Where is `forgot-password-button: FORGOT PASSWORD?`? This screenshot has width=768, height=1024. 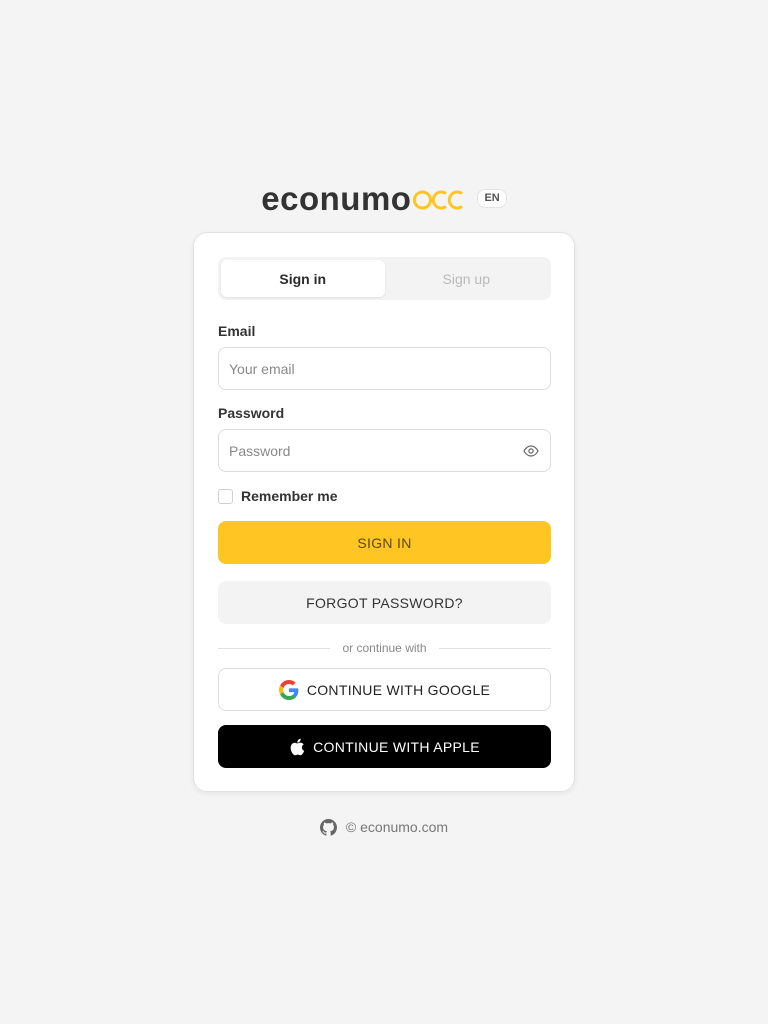
forgot-password-button: FORGOT PASSWORD? is located at coordinates (384, 602).